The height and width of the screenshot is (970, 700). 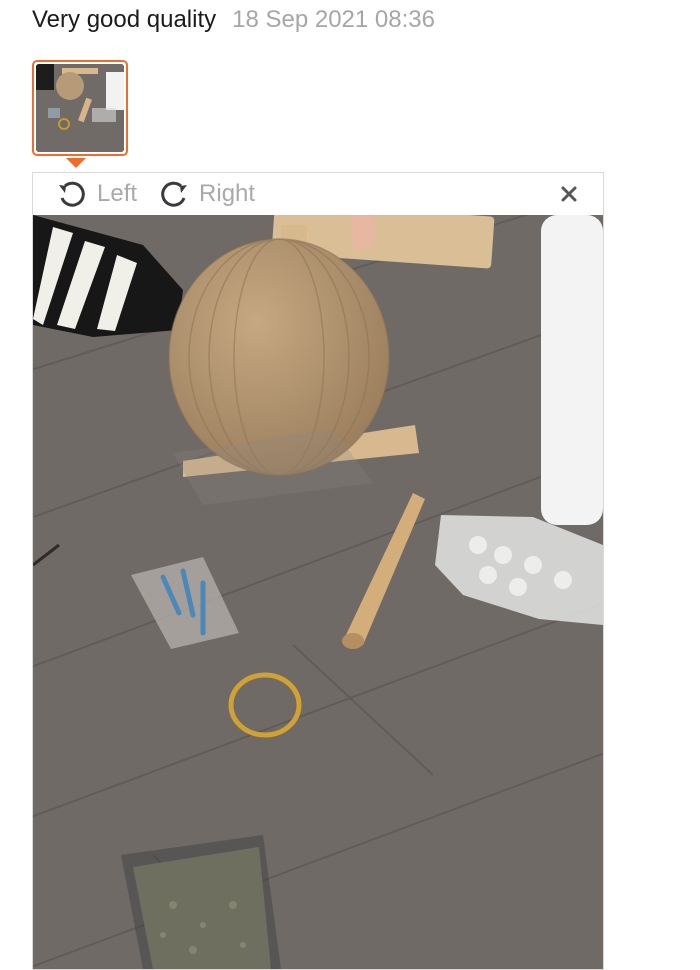 I want to click on rotate-left-button: Left, so click(x=96, y=194).